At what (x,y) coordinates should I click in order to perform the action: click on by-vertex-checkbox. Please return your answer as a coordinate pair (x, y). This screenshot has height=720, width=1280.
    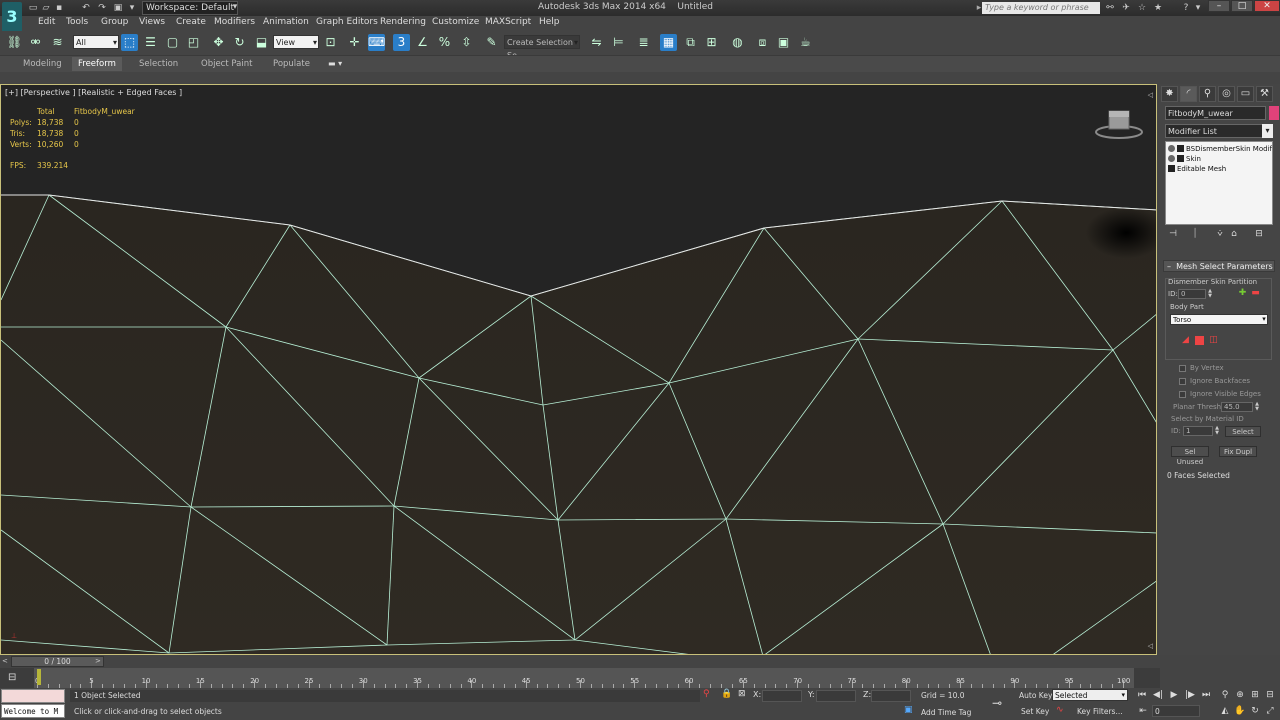
    Looking at the image, I should click on (1182, 368).